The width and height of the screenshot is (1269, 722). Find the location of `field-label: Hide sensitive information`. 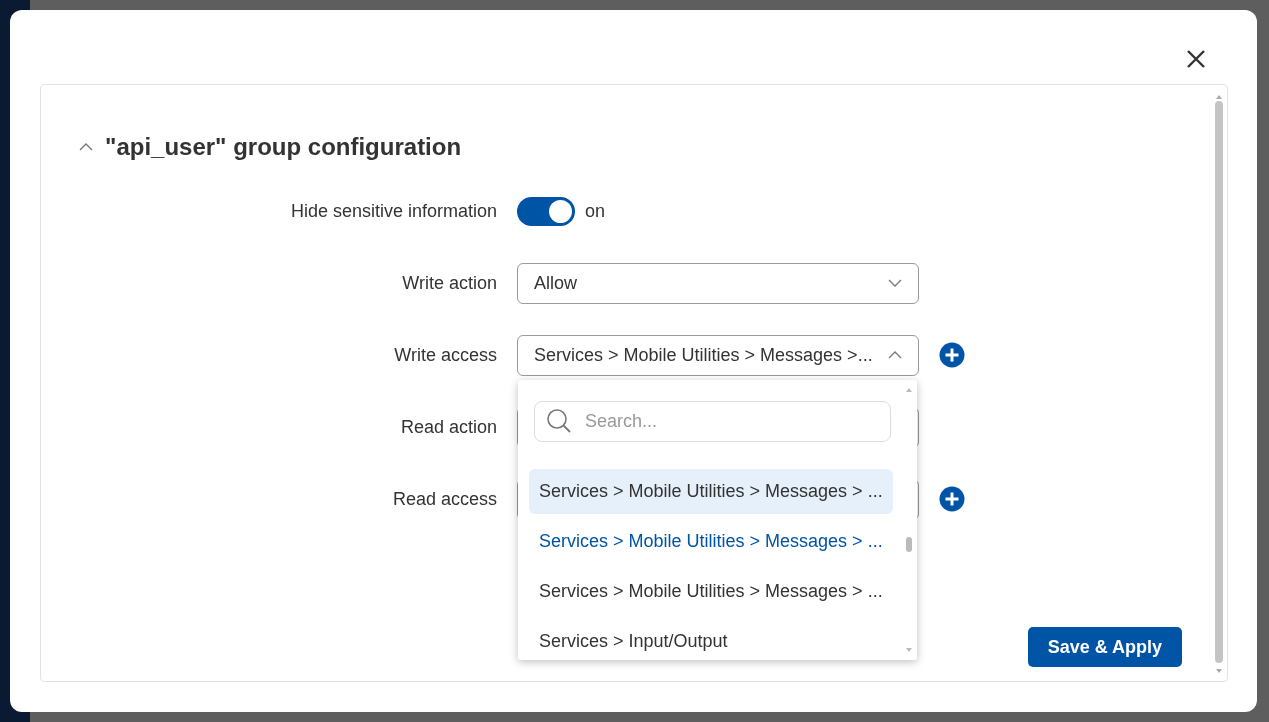

field-label: Hide sensitive information is located at coordinates (393, 211).